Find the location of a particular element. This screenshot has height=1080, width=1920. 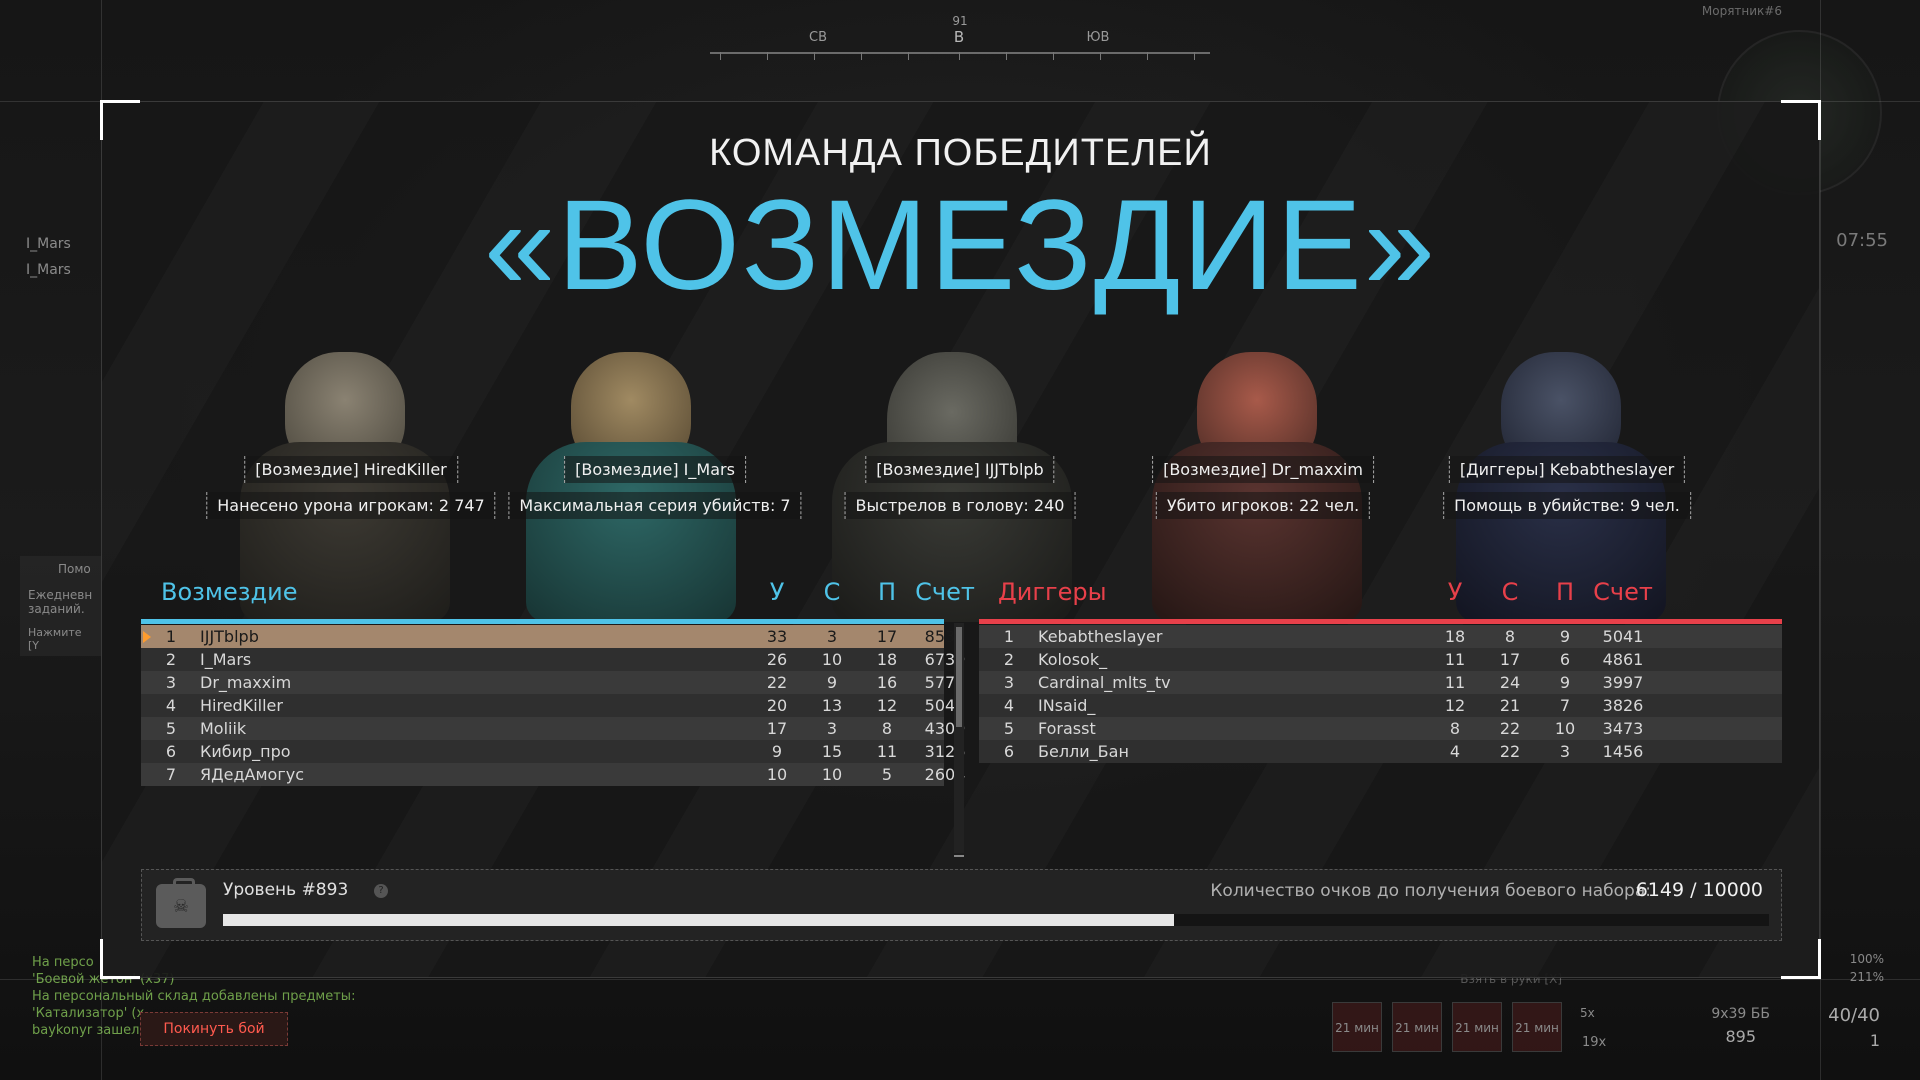

row-nick: Moliik is located at coordinates (223, 728).